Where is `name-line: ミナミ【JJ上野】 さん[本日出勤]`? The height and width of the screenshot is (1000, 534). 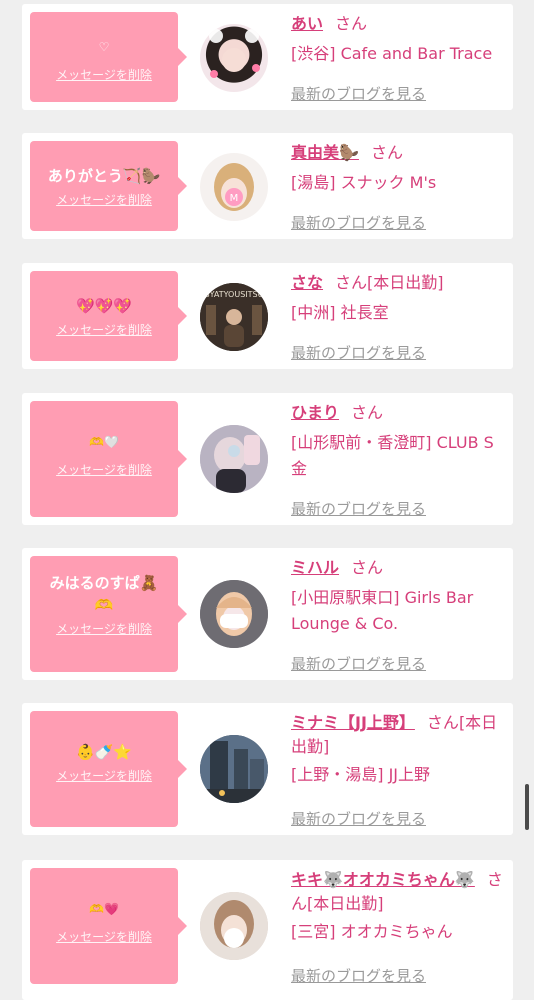
name-line: ミナミ【JJ上野】 さん[本日出勤] is located at coordinates (397, 735).